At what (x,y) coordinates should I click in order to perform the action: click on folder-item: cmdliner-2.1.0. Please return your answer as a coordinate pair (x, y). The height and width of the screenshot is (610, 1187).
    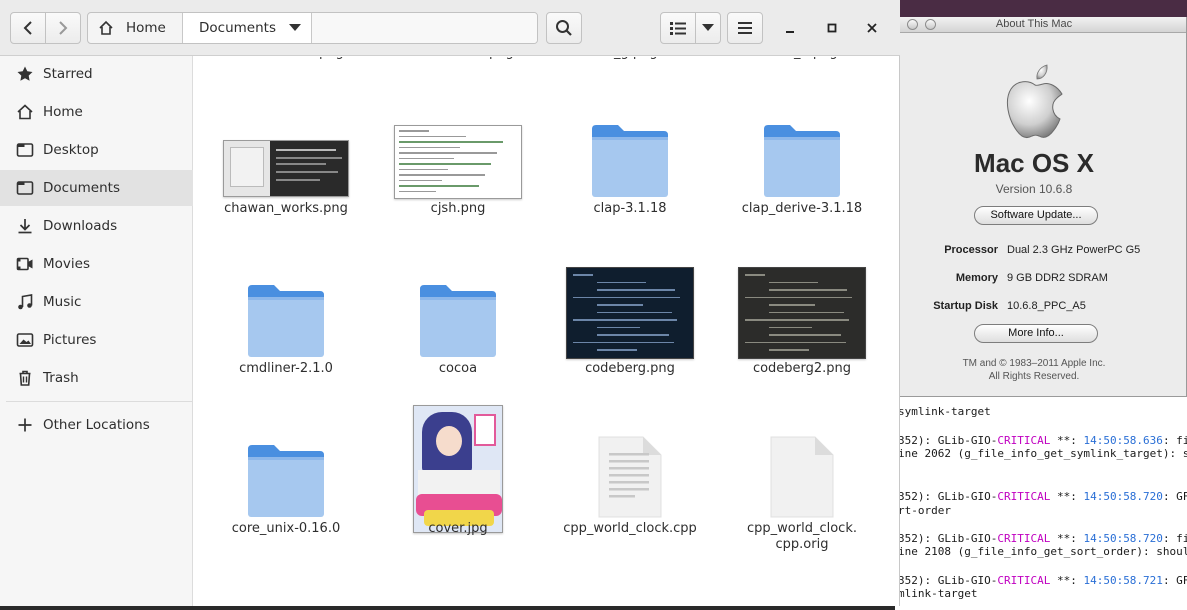
    Looking at the image, I should click on (286, 327).